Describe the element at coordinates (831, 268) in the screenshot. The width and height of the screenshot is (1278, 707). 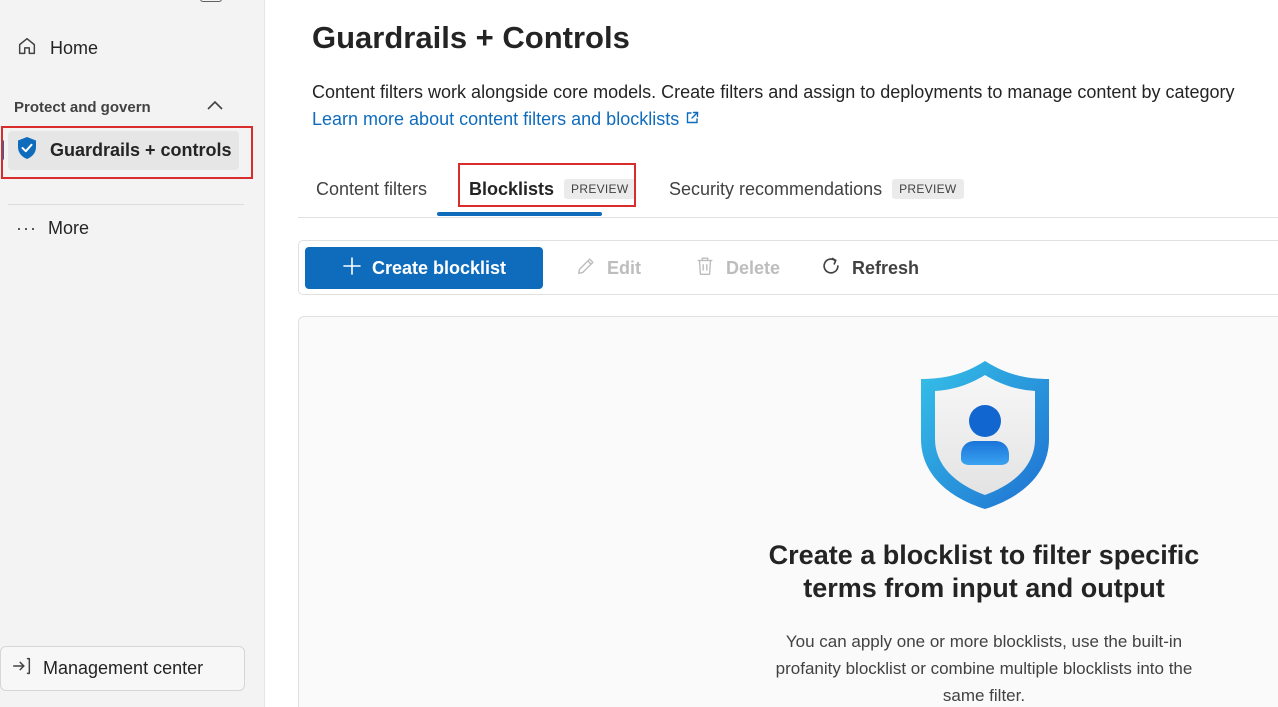
I see `refresh-icon` at that location.